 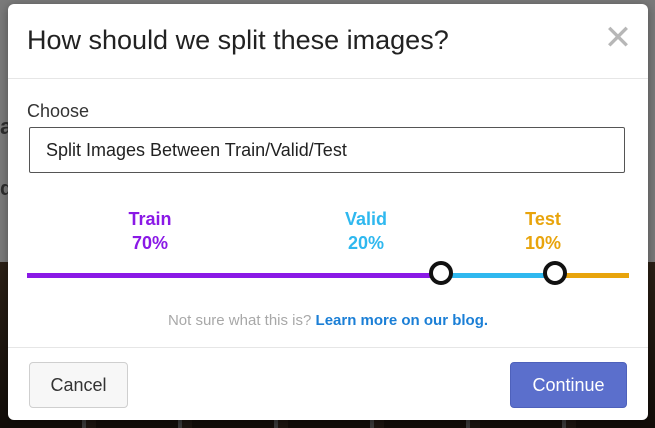 What do you see at coordinates (500, 275) in the screenshot?
I see `valid-segment` at bounding box center [500, 275].